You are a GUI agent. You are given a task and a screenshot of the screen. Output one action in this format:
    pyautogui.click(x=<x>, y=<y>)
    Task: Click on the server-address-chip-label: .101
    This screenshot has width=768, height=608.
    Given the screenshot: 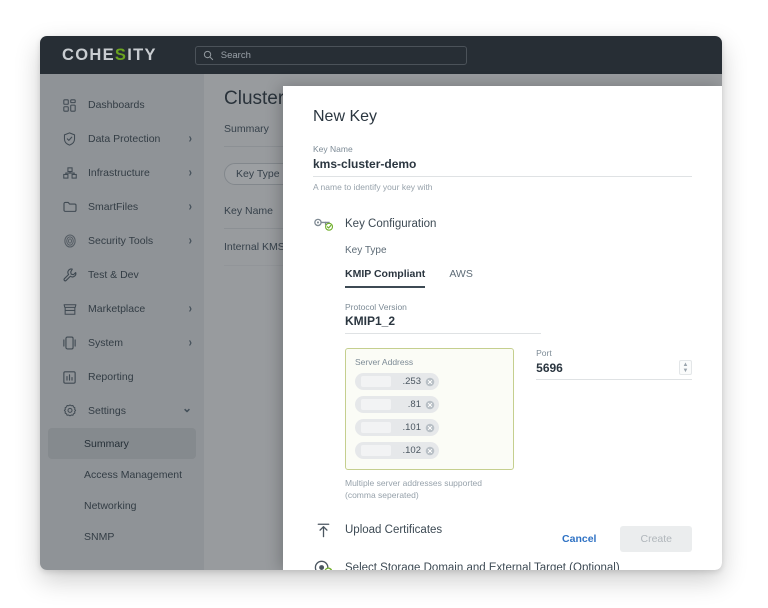 What is the action you would take?
    pyautogui.click(x=412, y=428)
    